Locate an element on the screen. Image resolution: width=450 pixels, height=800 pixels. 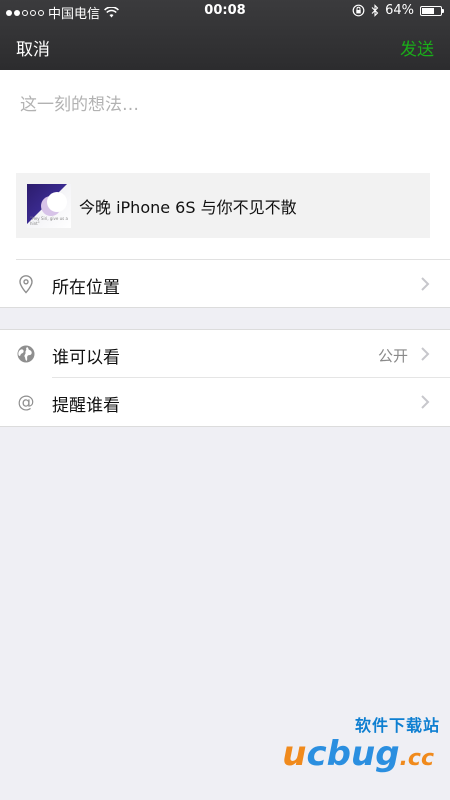
watermark-site-name: 软件下载站 is located at coordinates (397, 725).